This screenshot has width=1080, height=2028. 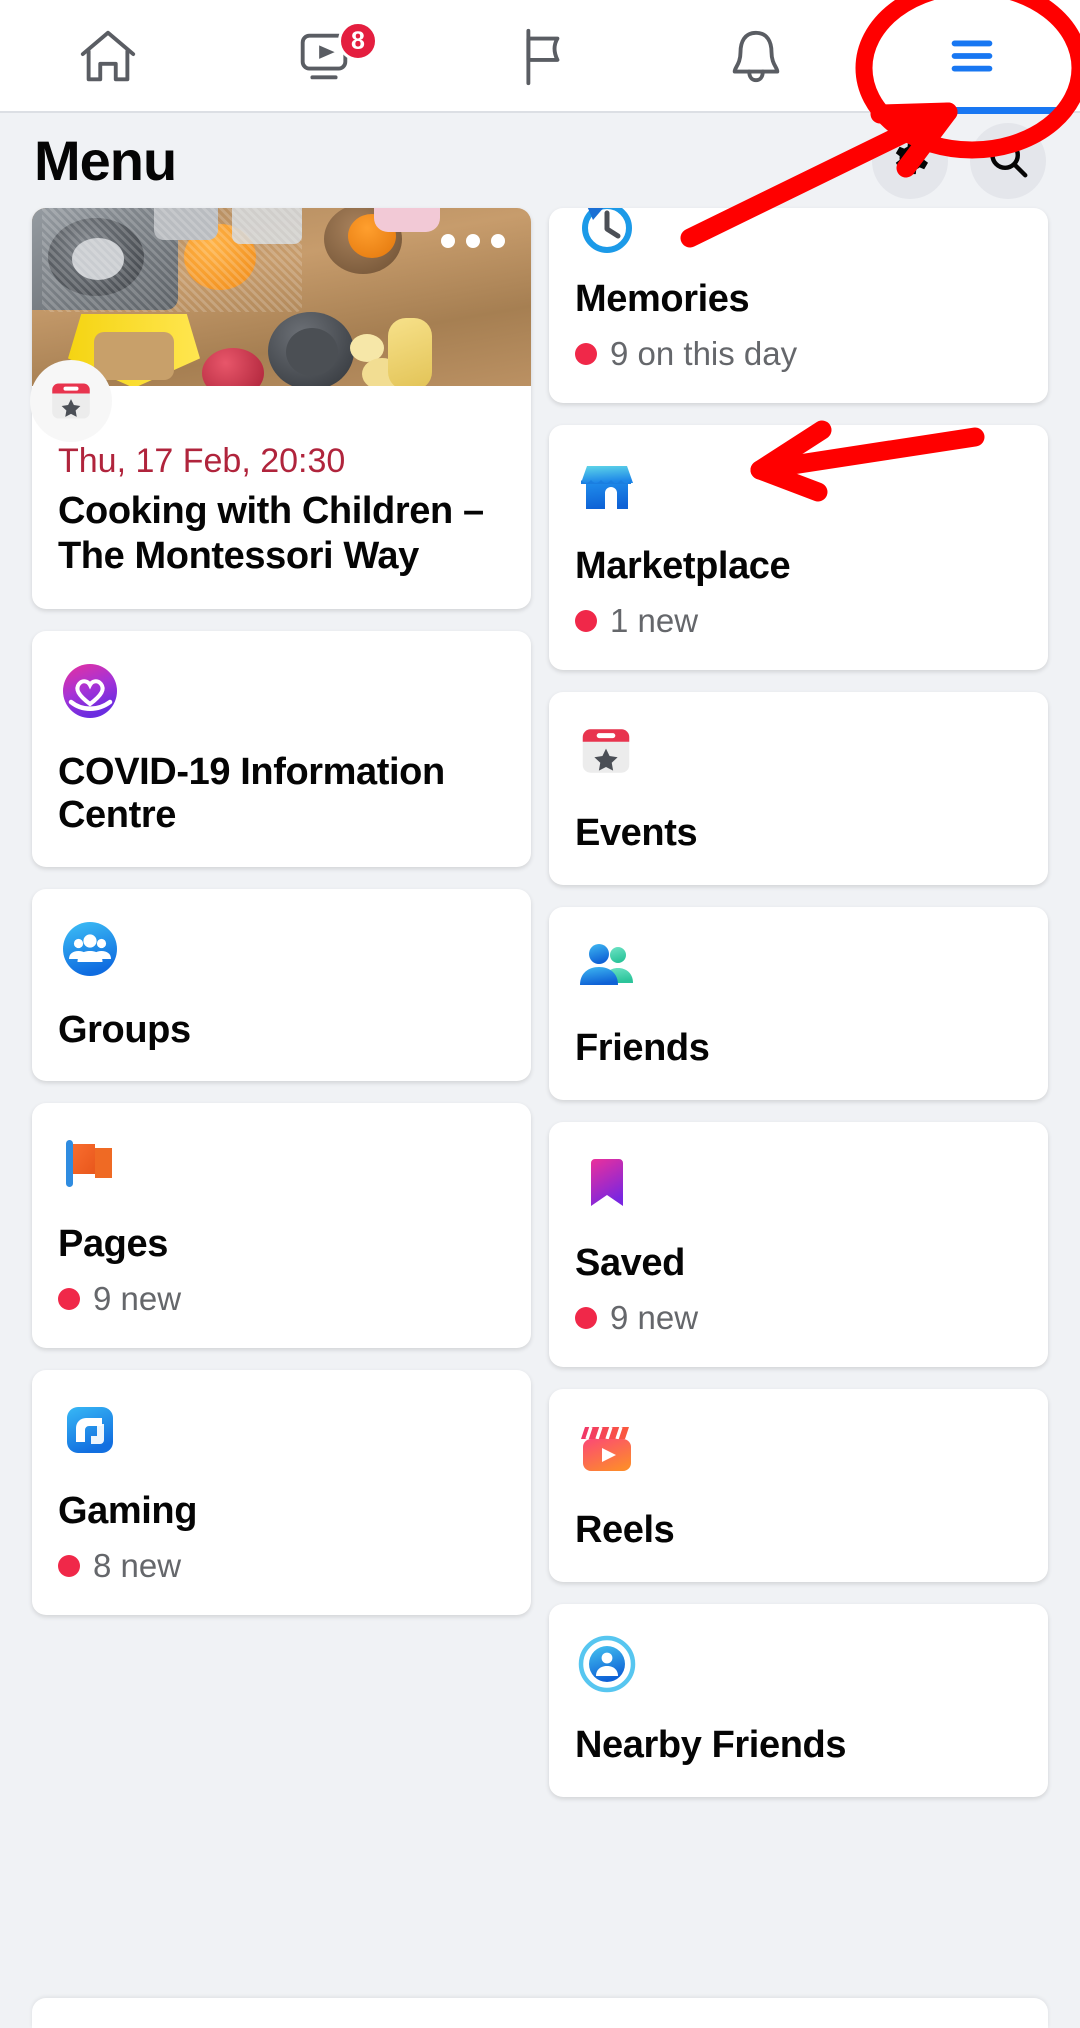 What do you see at coordinates (105, 160) in the screenshot?
I see `page-title: Menu` at bounding box center [105, 160].